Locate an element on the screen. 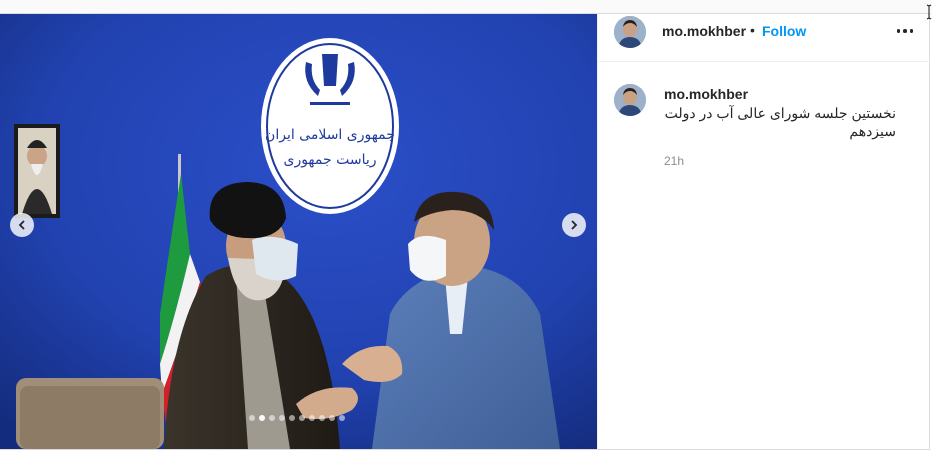  post-author-username: mo.mokhber is located at coordinates (704, 31).